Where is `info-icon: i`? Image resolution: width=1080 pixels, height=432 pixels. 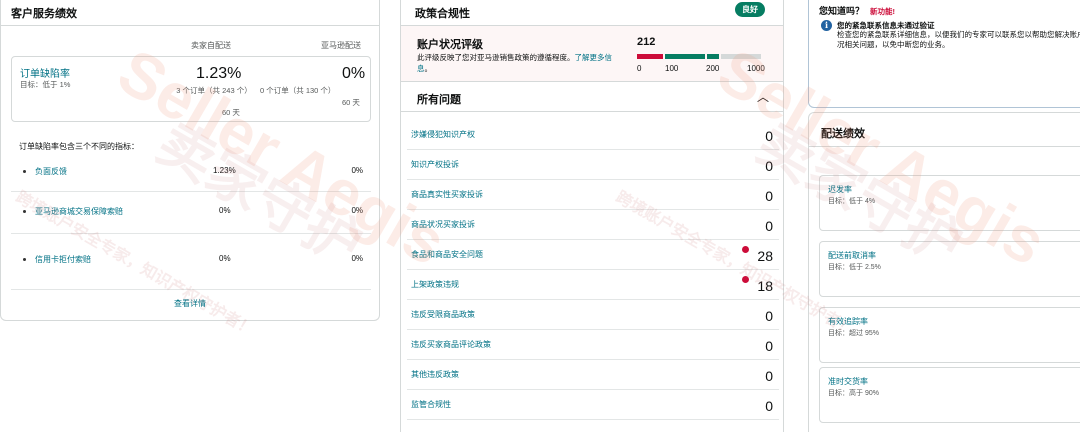 info-icon: i is located at coordinates (826, 25).